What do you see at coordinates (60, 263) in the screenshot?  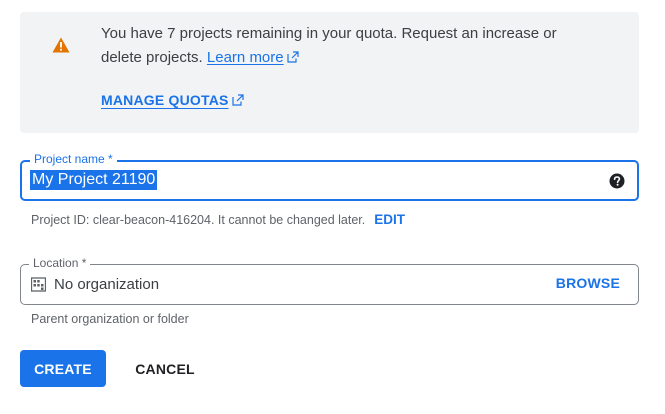 I see `location-label: Location *` at bounding box center [60, 263].